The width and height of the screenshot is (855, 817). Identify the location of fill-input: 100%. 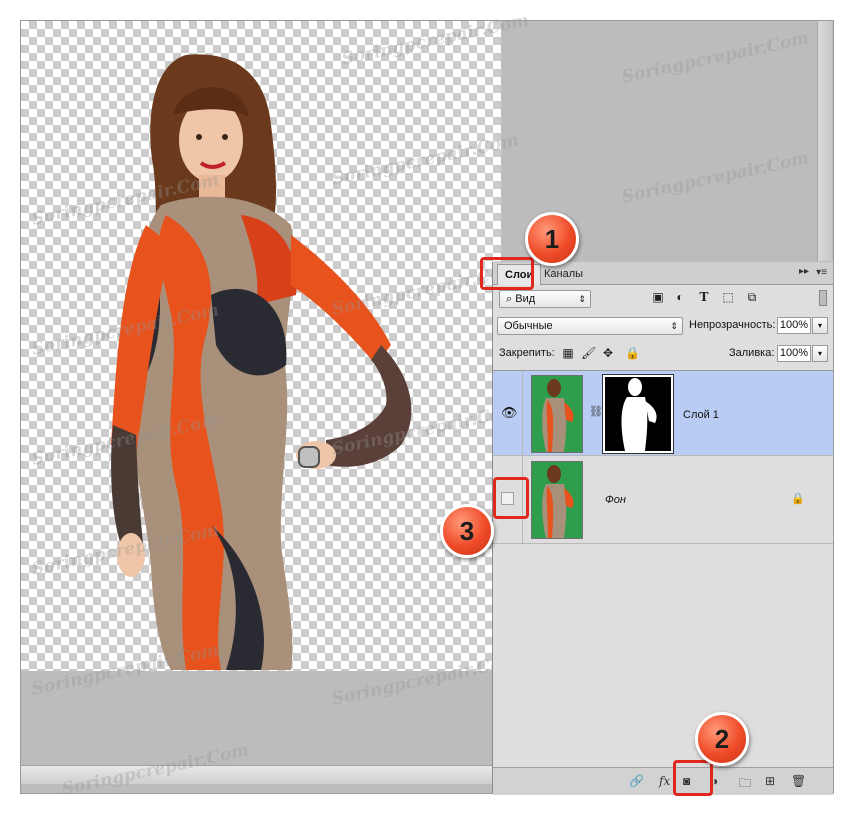
(794, 353).